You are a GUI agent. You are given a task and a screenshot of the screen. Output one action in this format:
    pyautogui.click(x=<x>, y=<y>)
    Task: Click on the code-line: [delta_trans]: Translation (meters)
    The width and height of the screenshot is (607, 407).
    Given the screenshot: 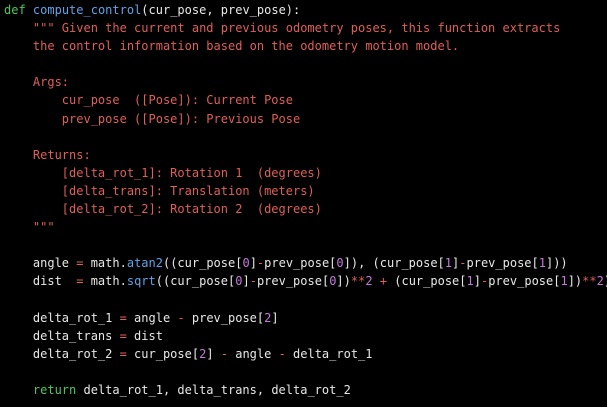 What is the action you would take?
    pyautogui.click(x=305, y=191)
    